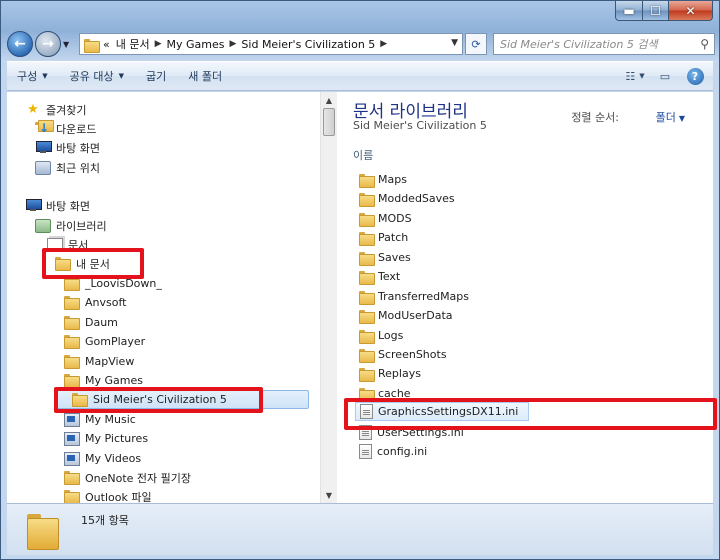 Image resolution: width=720 pixels, height=560 pixels. What do you see at coordinates (72, 419) in the screenshot?
I see `music-folder-icon` at bounding box center [72, 419].